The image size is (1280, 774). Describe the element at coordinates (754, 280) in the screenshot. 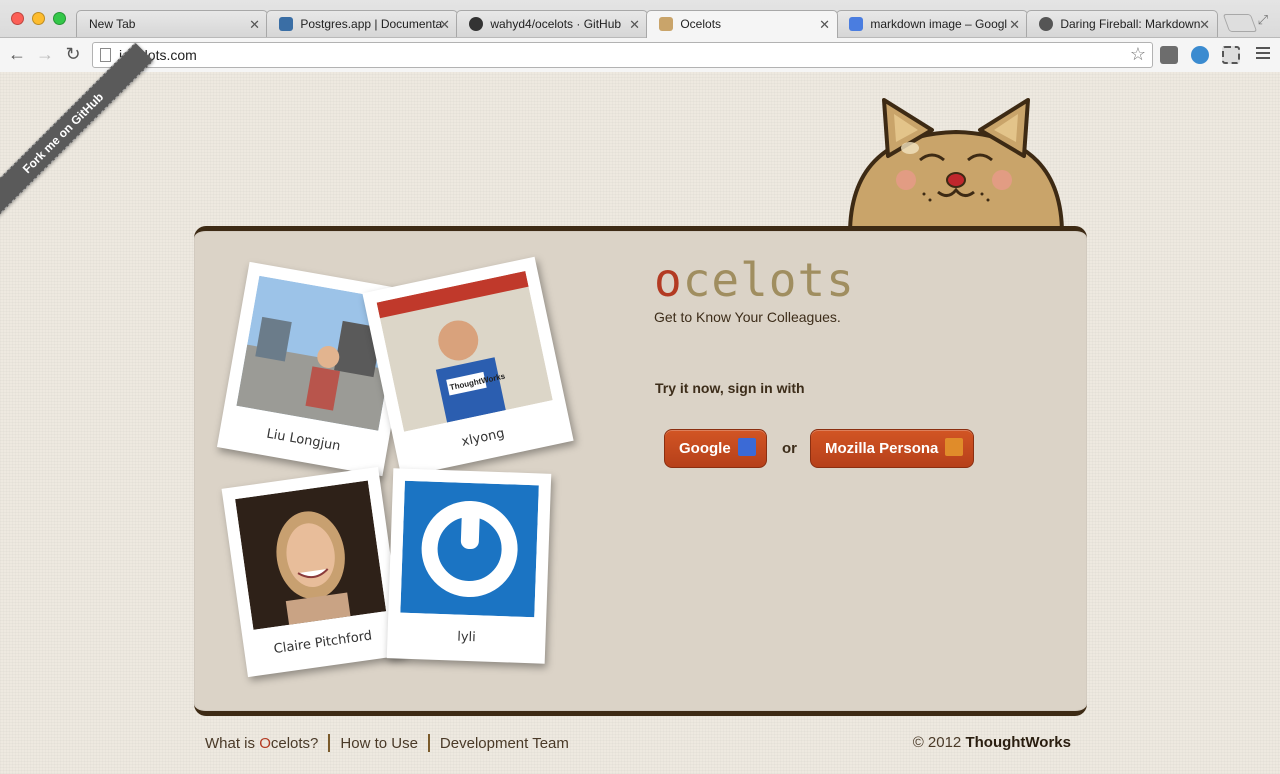

I see `ocelots-logo: ocelots` at that location.